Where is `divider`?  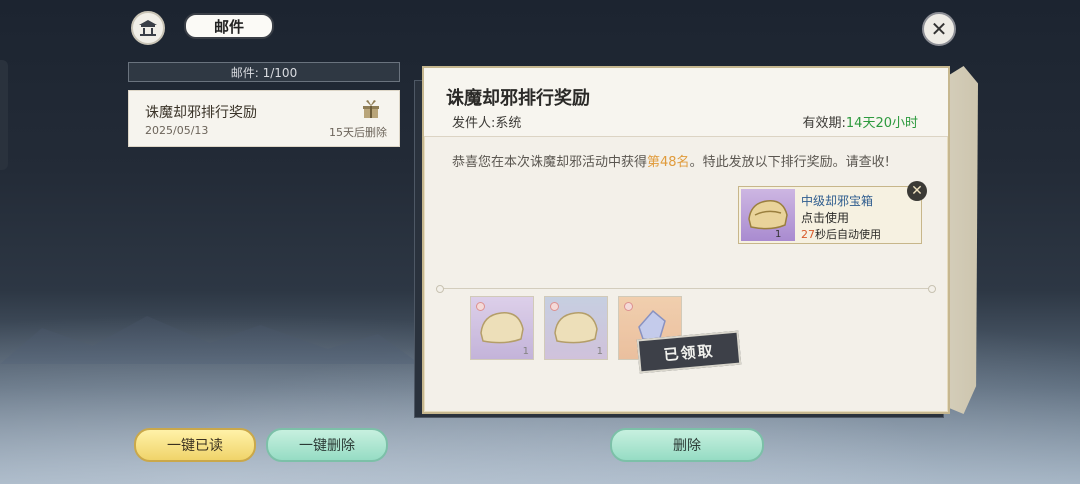 divider is located at coordinates (686, 289).